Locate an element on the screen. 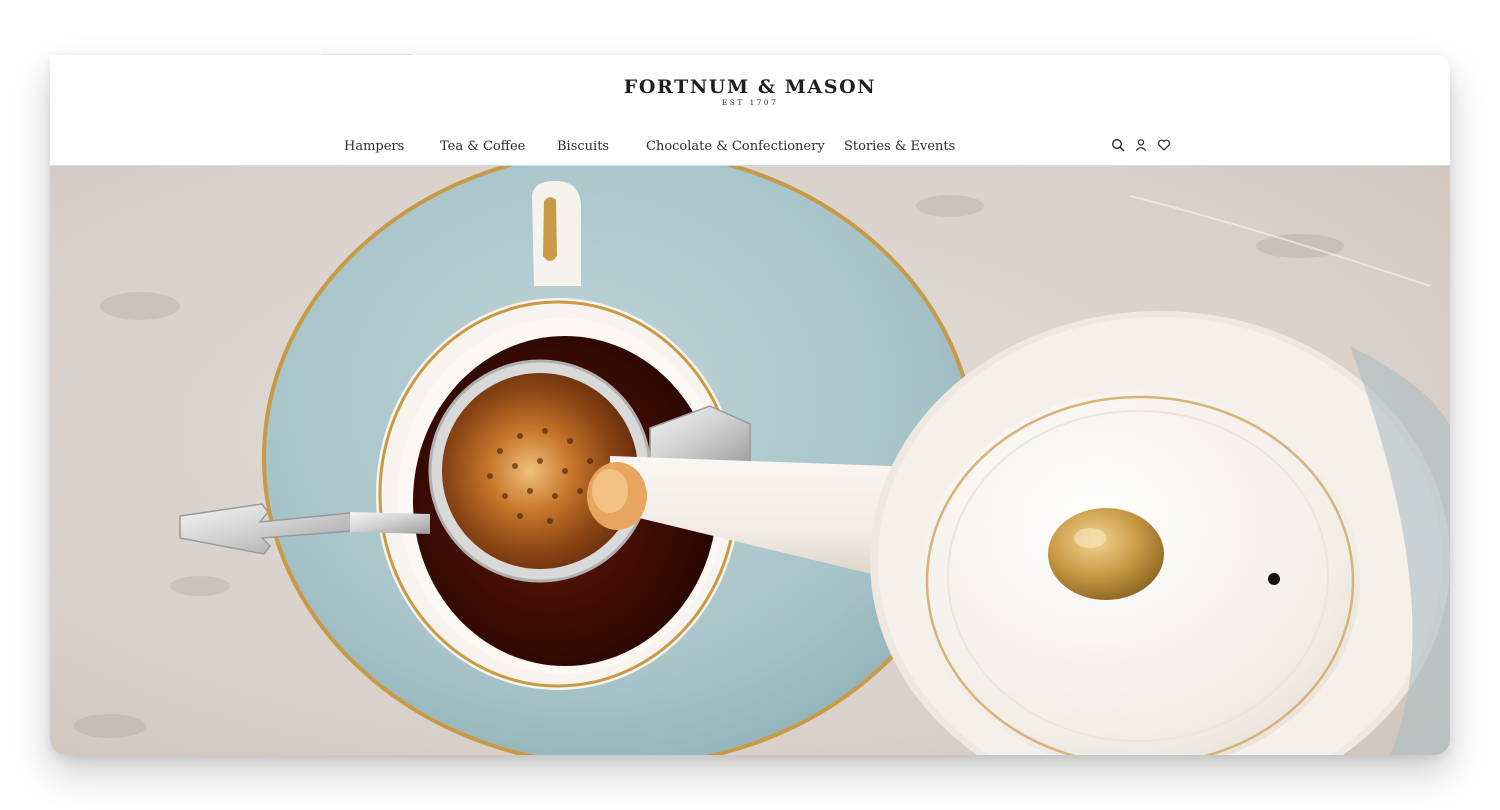  brand-name: FORTNUM & MASON is located at coordinates (750, 87).